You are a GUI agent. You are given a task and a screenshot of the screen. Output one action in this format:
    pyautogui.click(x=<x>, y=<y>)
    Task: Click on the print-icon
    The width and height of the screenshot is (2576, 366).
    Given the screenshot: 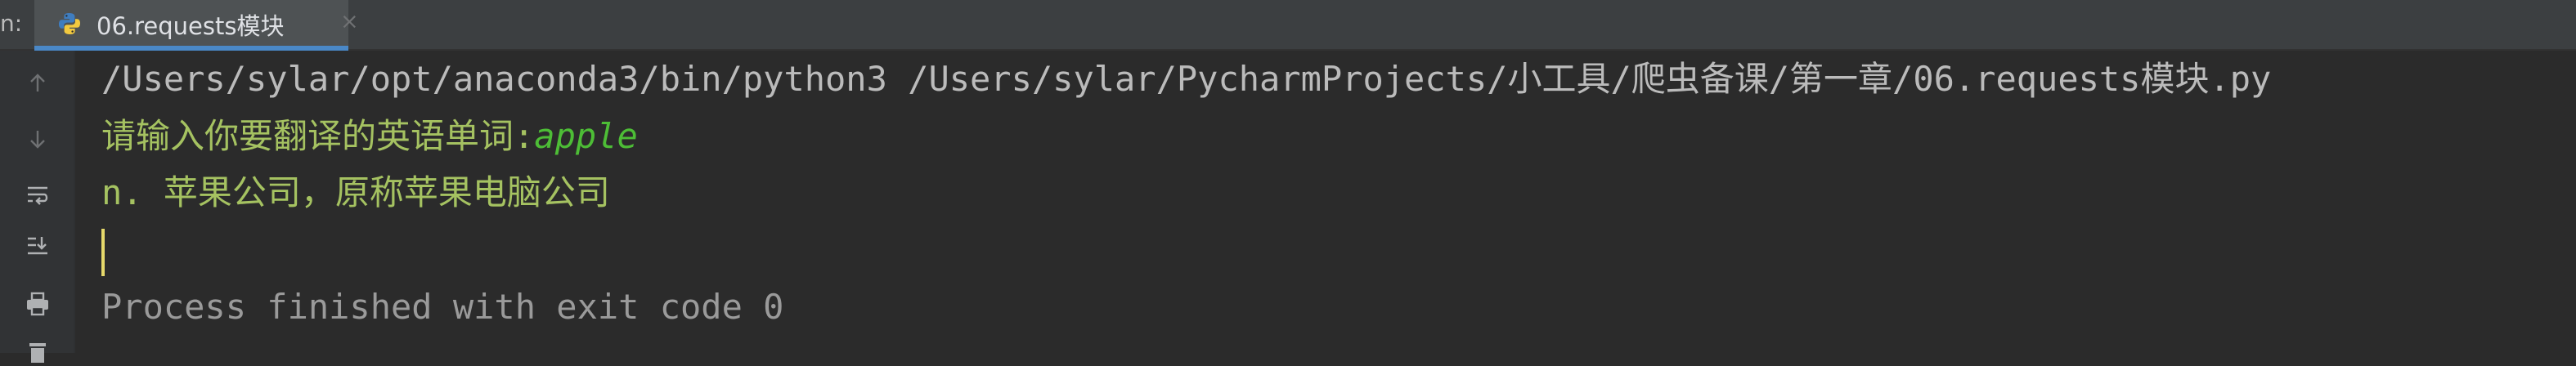 What is the action you would take?
    pyautogui.click(x=38, y=304)
    